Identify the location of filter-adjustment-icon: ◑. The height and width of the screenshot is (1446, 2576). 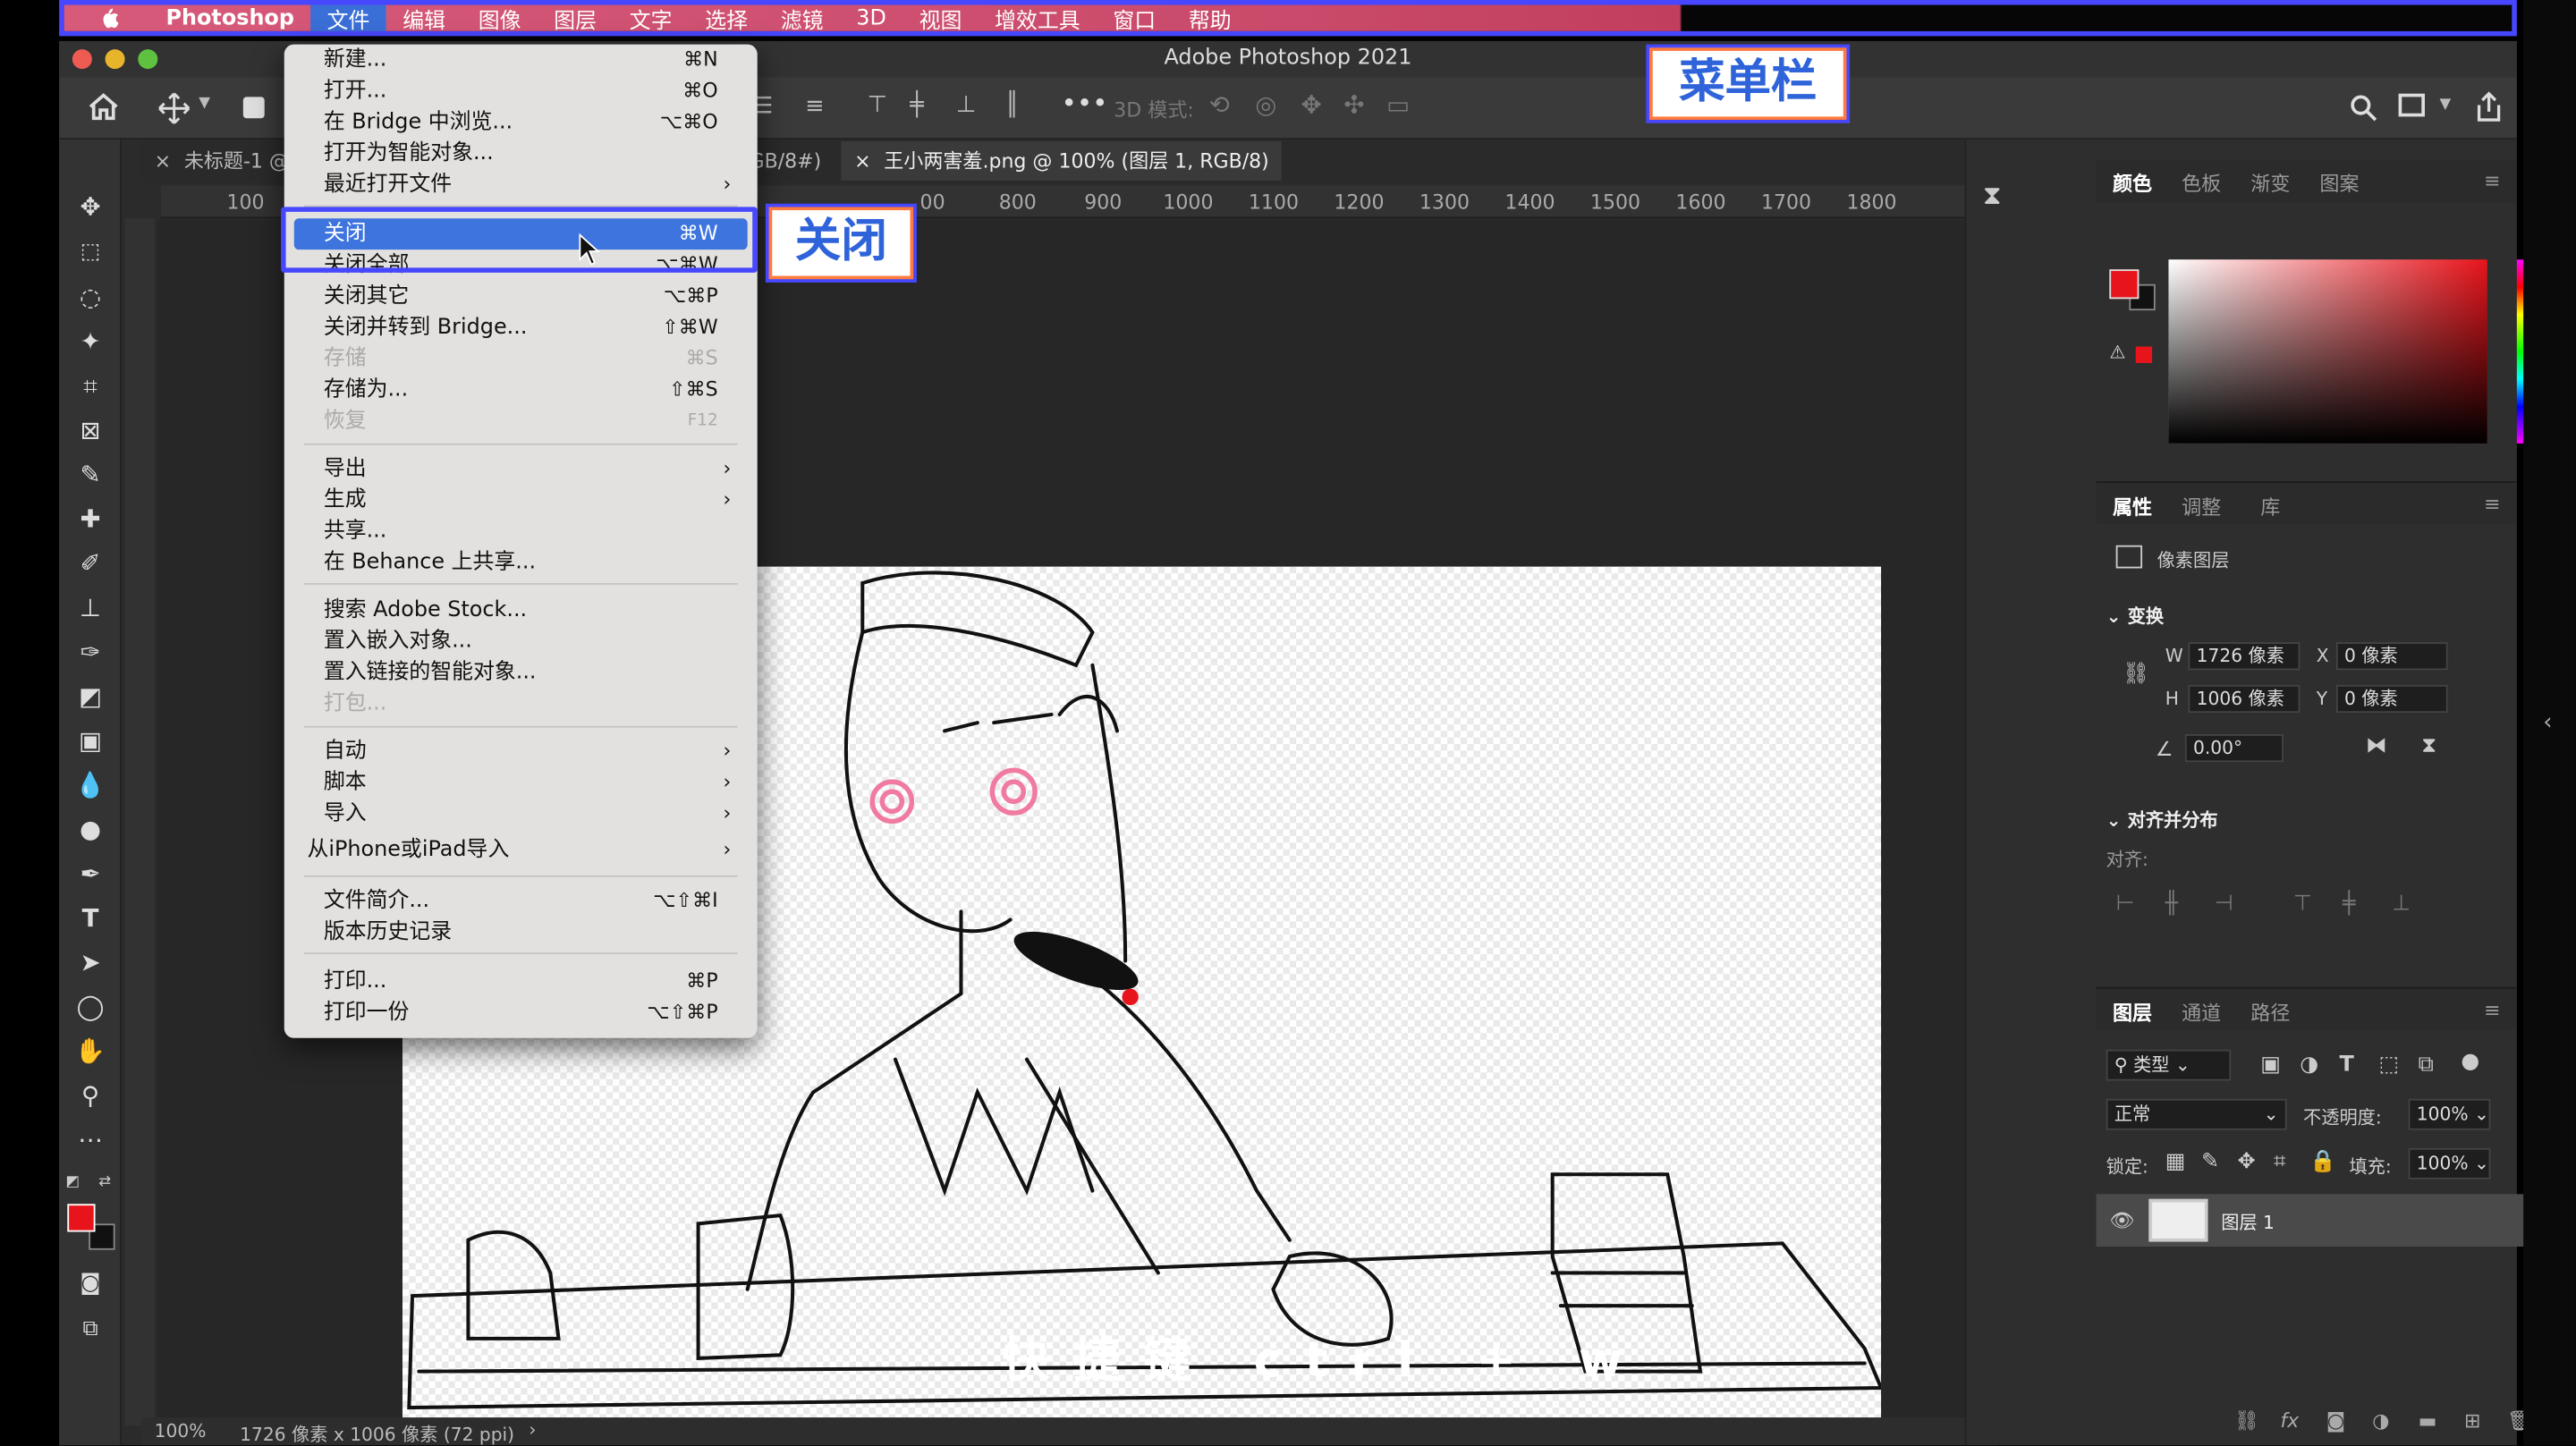
(2309, 1065).